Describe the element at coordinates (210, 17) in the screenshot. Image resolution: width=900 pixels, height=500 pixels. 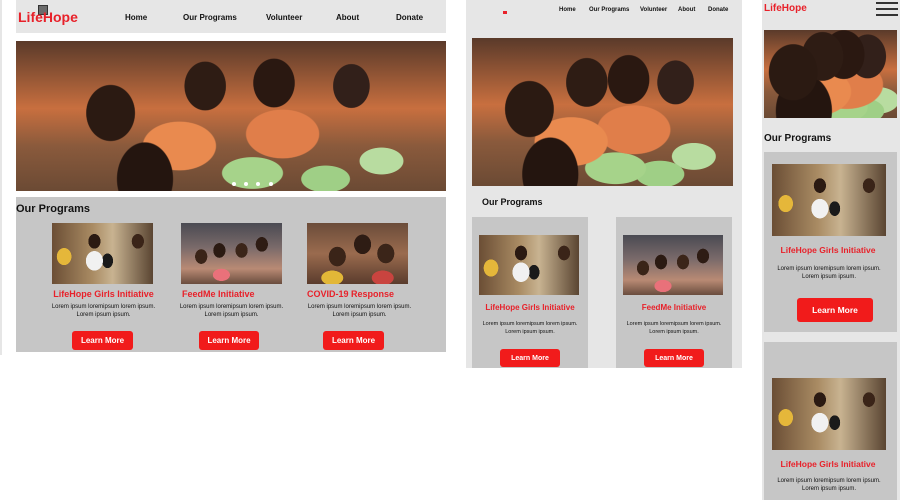
I see `nav-our-programs: Our Programs` at that location.